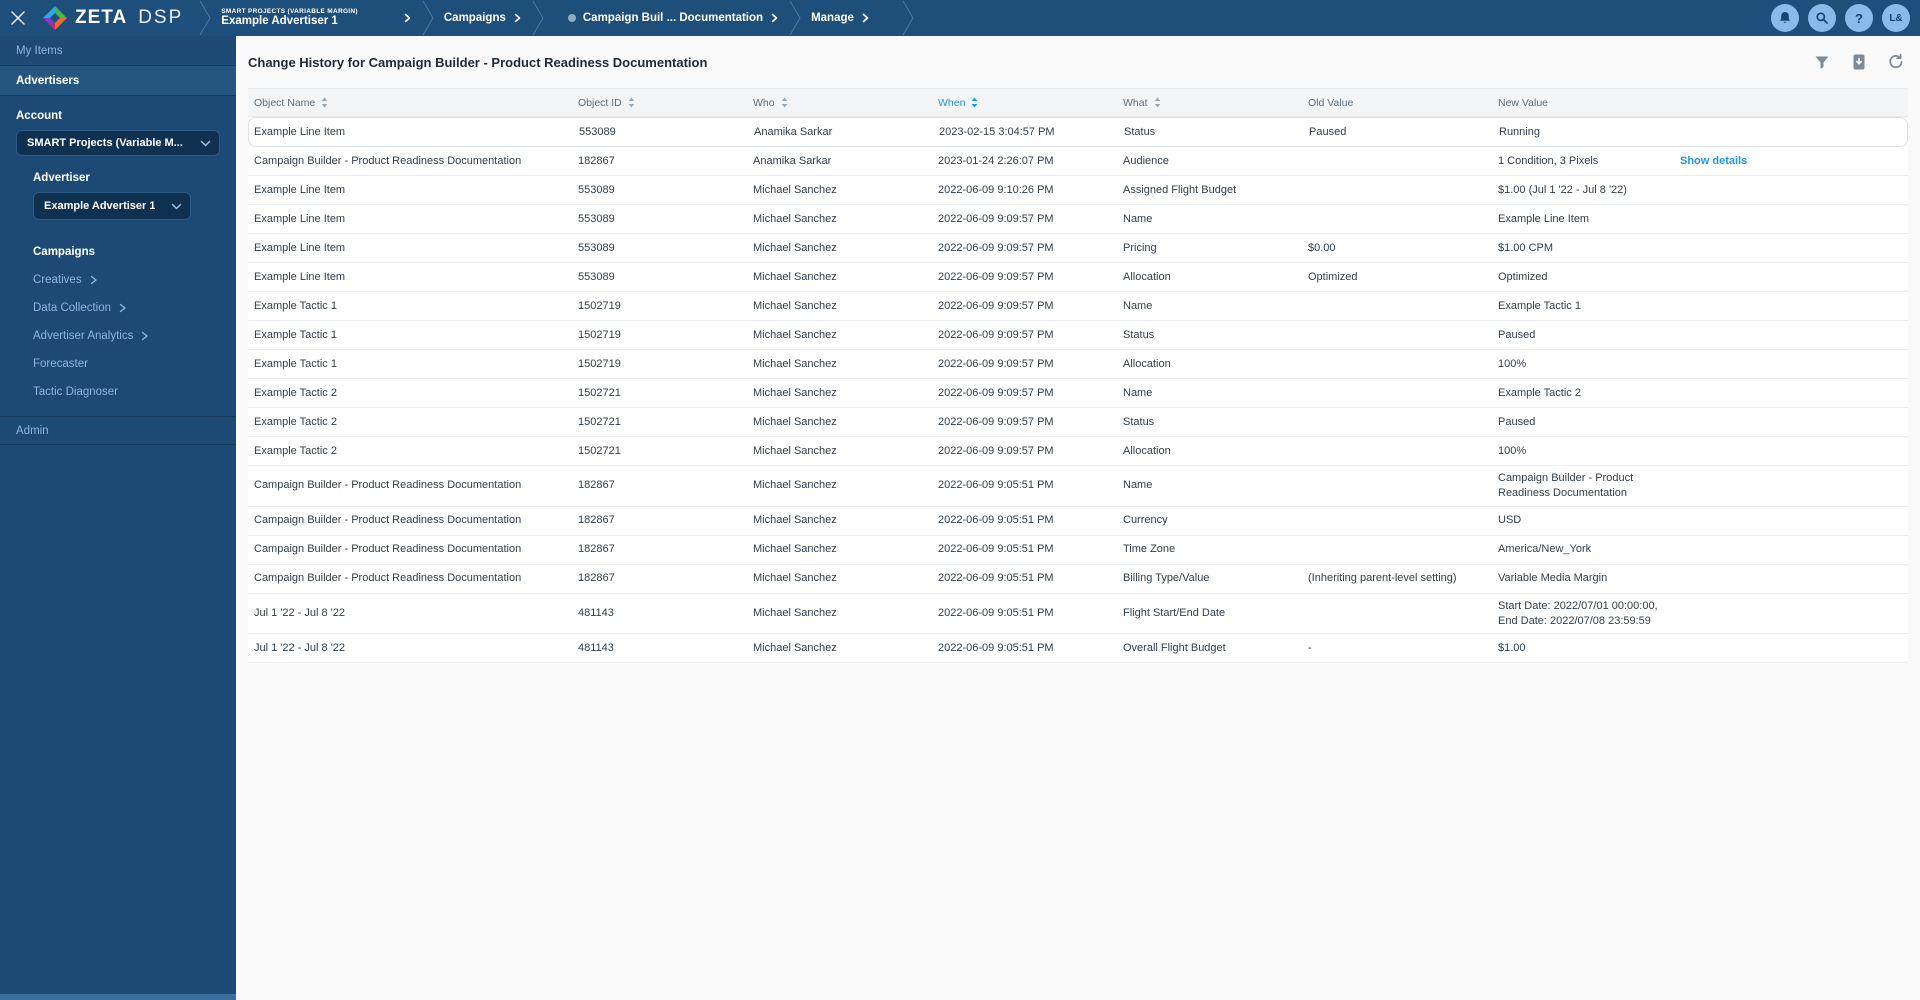  Describe the element at coordinates (1030, 103) in the screenshot. I see `column-header-when: When` at that location.